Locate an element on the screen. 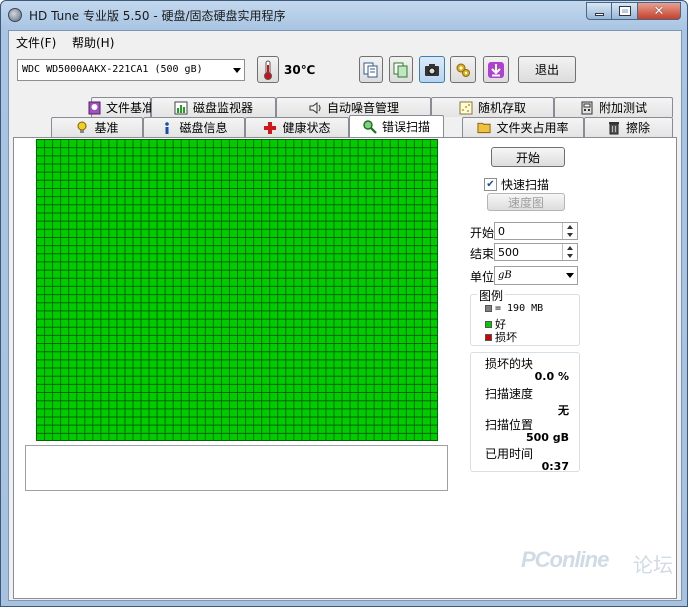  menu-file: 文件(F) is located at coordinates (36, 42).